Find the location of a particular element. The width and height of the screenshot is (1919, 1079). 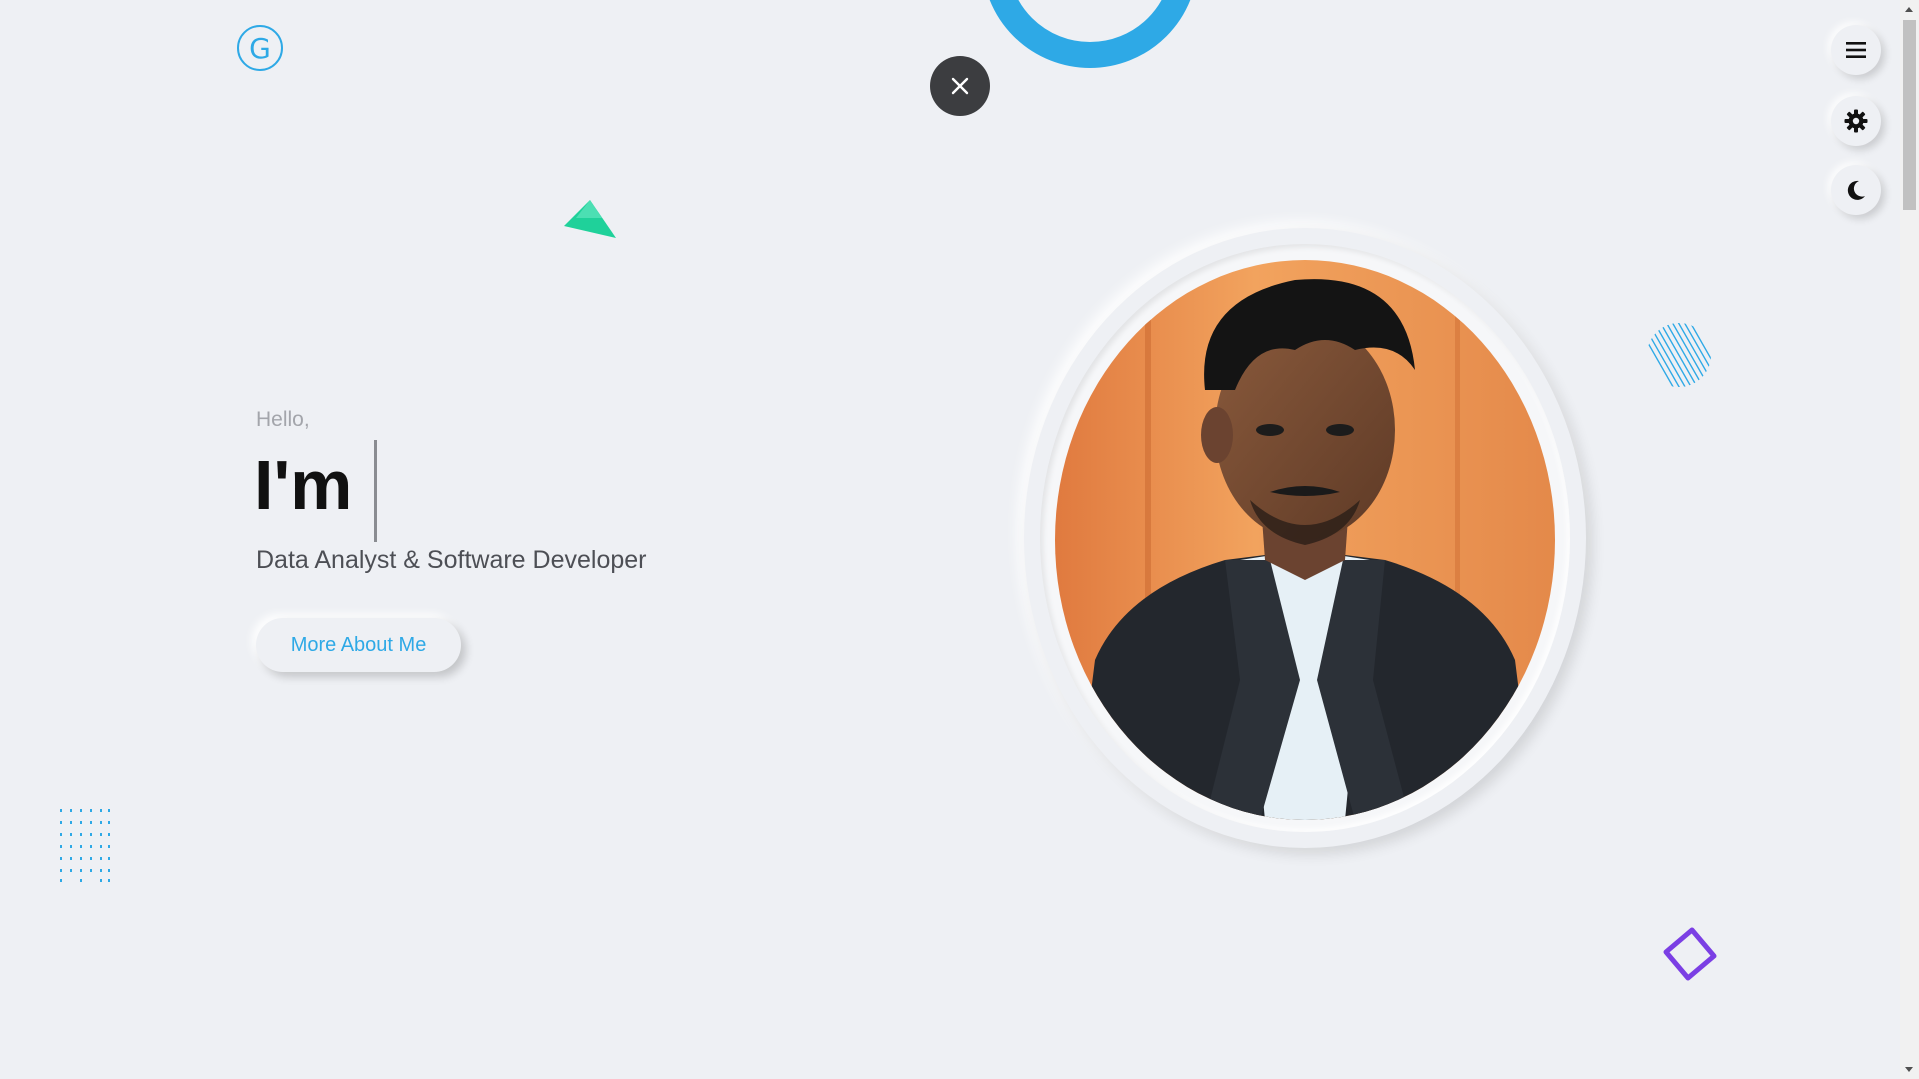

close-button is located at coordinates (960, 86).